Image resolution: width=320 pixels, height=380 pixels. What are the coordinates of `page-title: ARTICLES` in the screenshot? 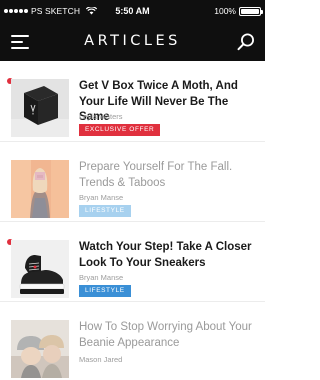 It's located at (132, 41).